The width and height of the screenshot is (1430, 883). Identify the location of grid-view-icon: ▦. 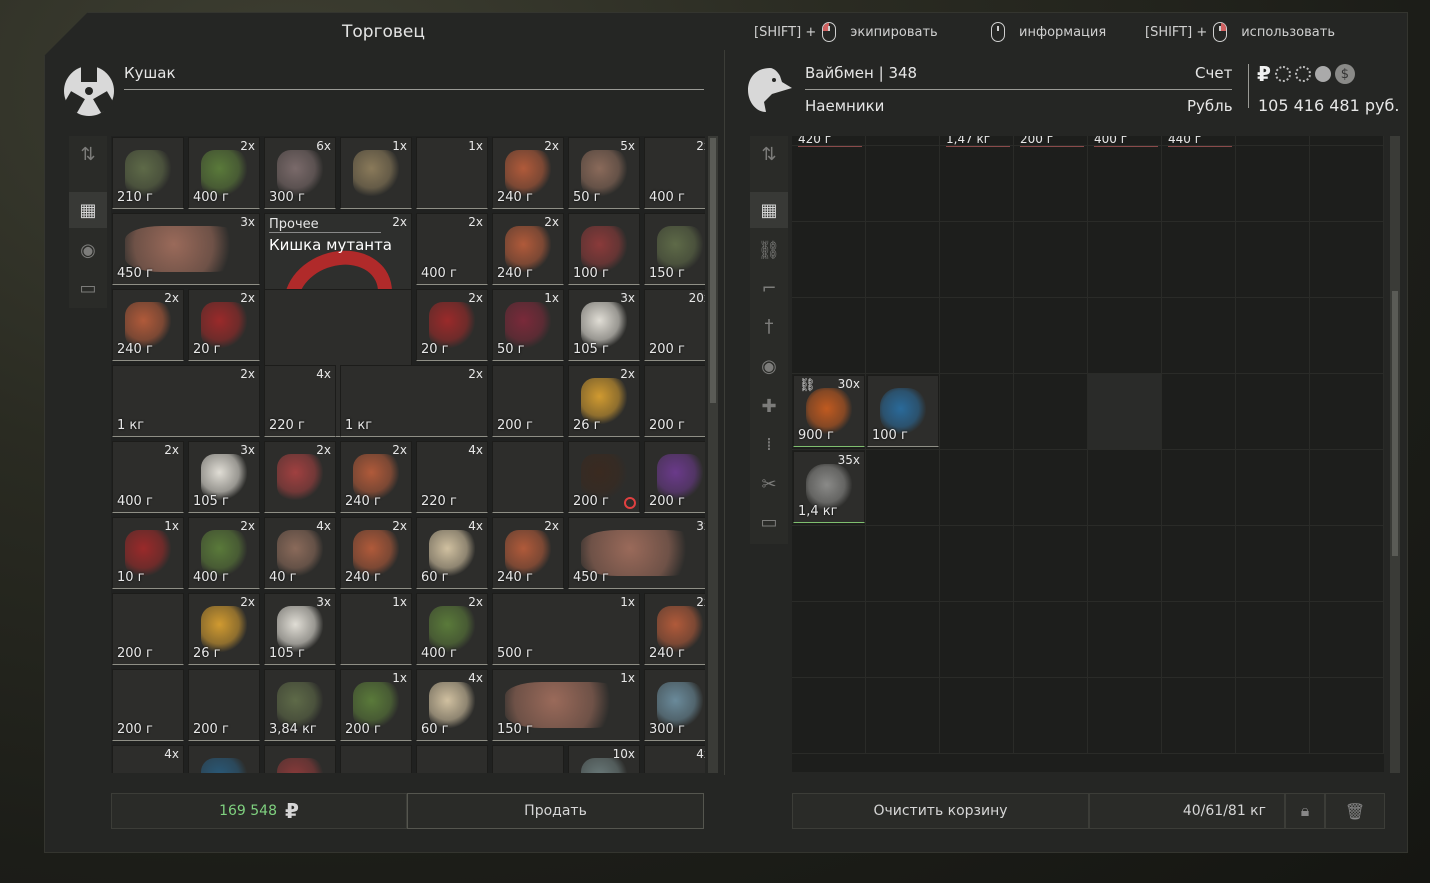
(769, 210).